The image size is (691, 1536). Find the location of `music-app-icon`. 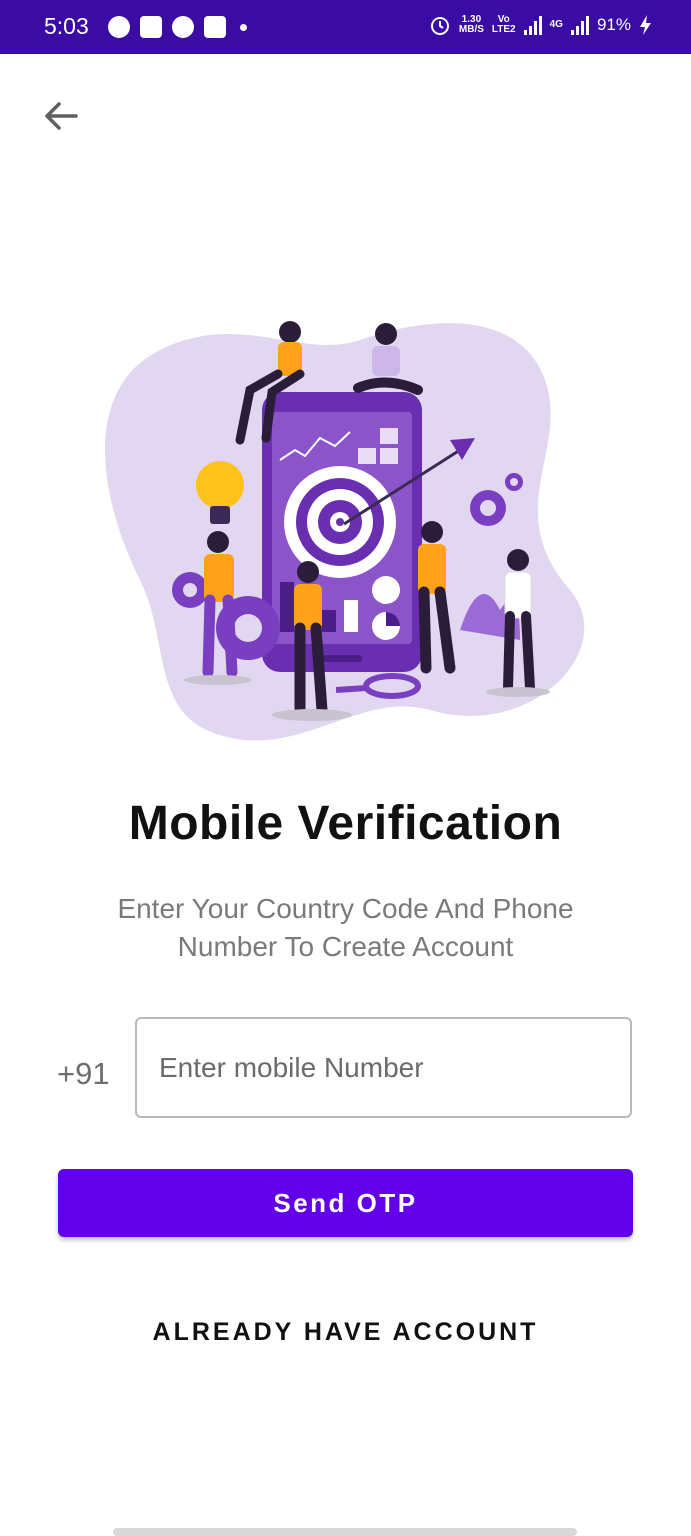

music-app-icon is located at coordinates (183, 27).